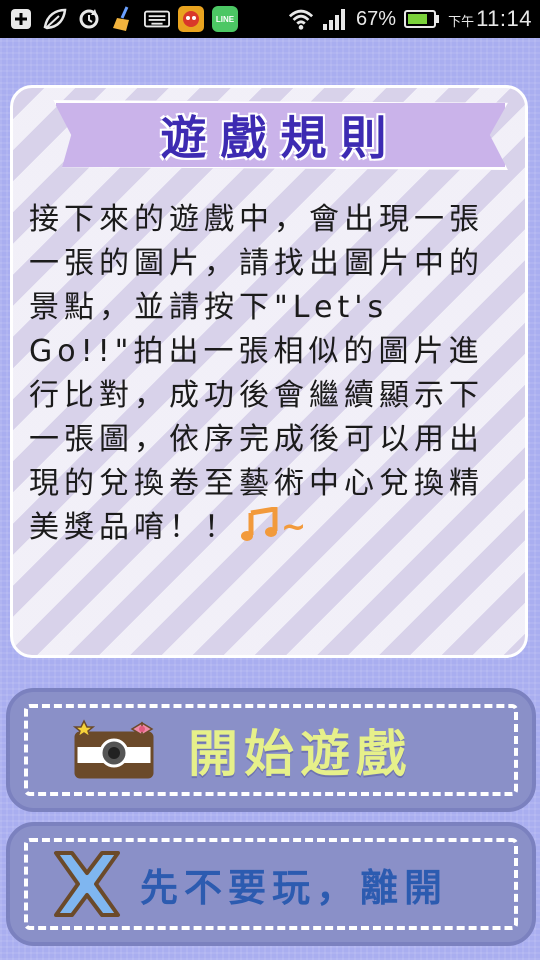 The image size is (540, 960). Describe the element at coordinates (21, 19) in the screenshot. I see `add-icon` at that location.